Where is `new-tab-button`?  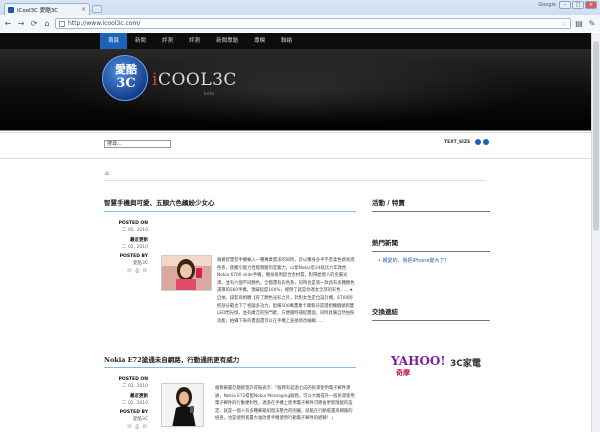
new-tab-button is located at coordinates (97, 9).